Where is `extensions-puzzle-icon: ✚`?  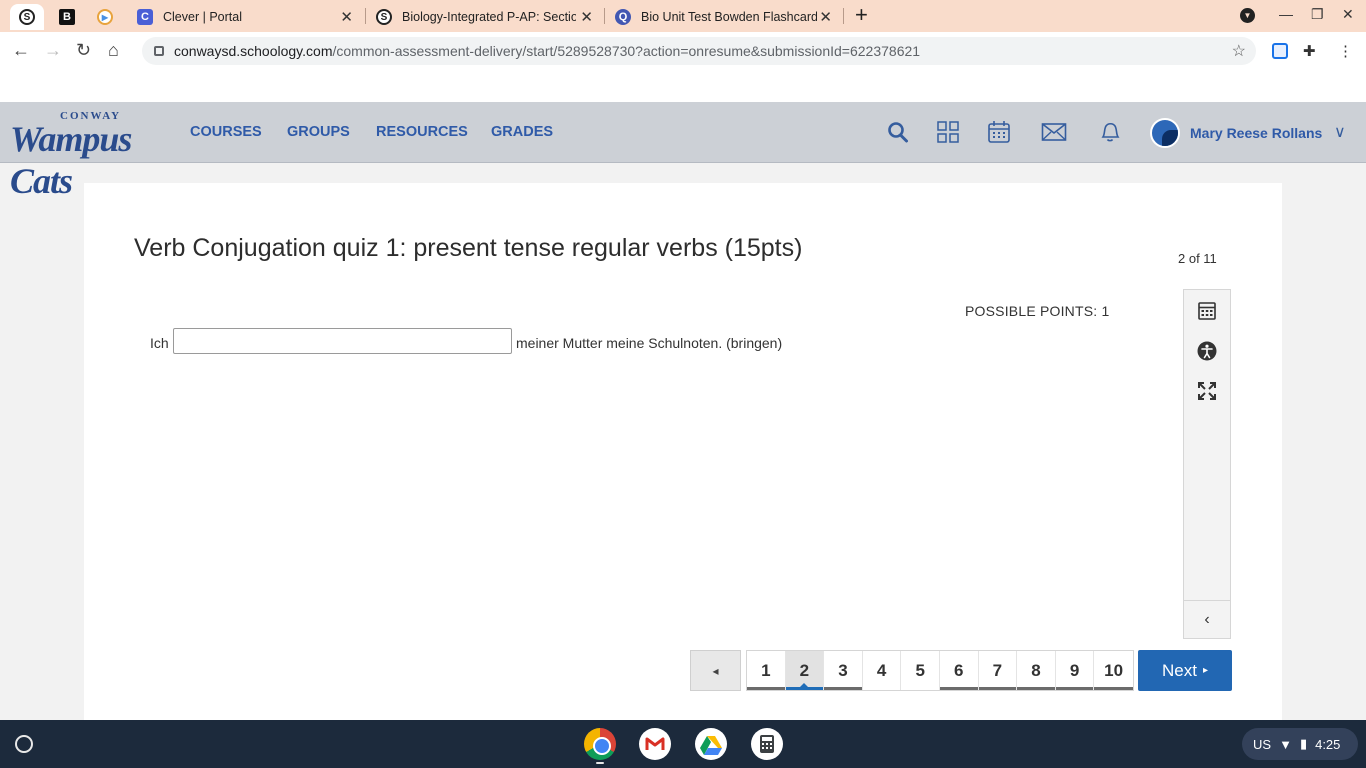
extensions-puzzle-icon: ✚ is located at coordinates (1309, 51).